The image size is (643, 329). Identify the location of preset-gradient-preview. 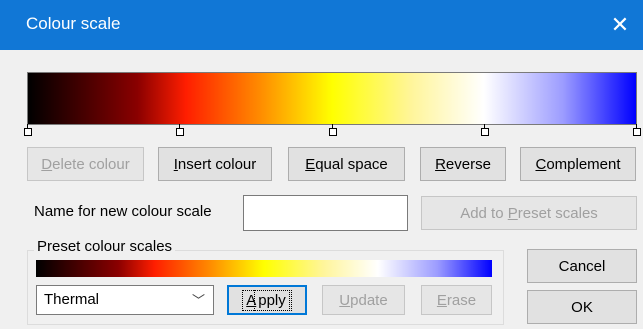
(264, 268).